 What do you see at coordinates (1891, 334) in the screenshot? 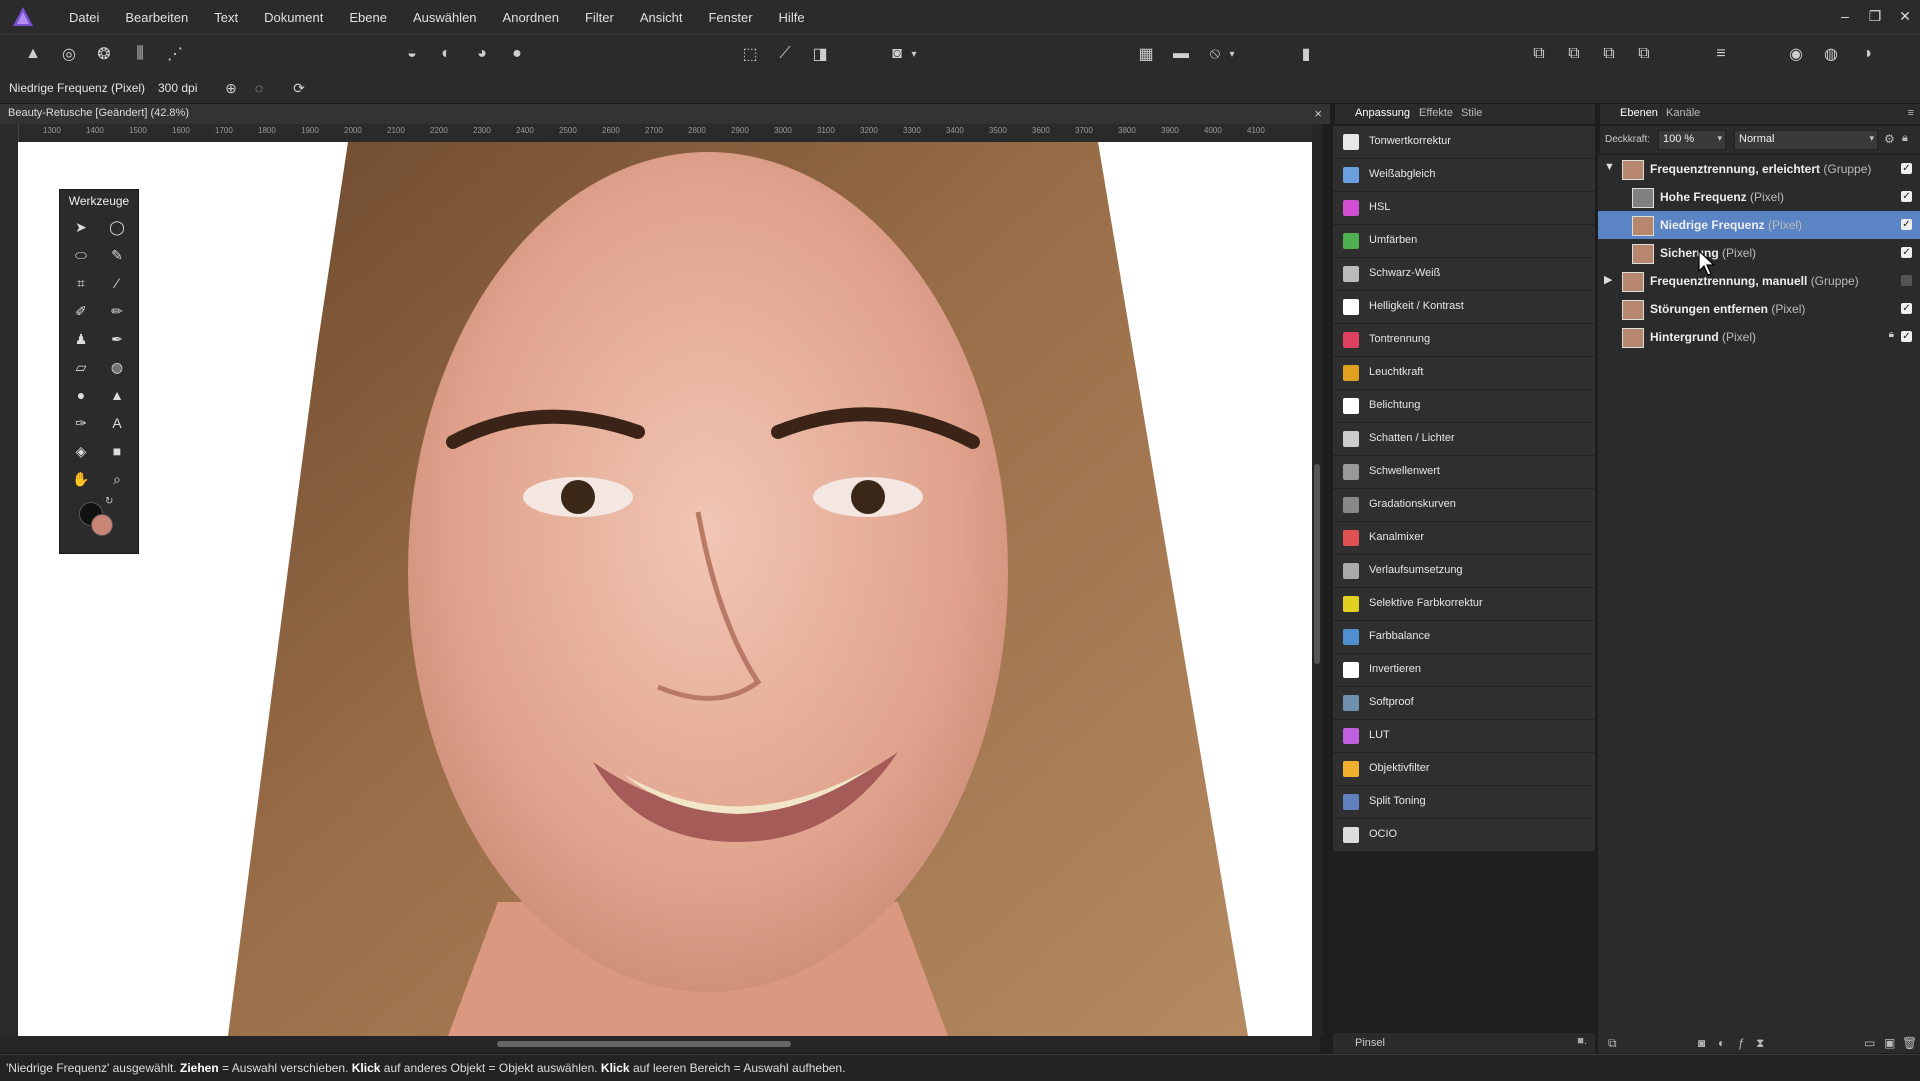
I see `layer-locked-icon: 🔒︎` at bounding box center [1891, 334].